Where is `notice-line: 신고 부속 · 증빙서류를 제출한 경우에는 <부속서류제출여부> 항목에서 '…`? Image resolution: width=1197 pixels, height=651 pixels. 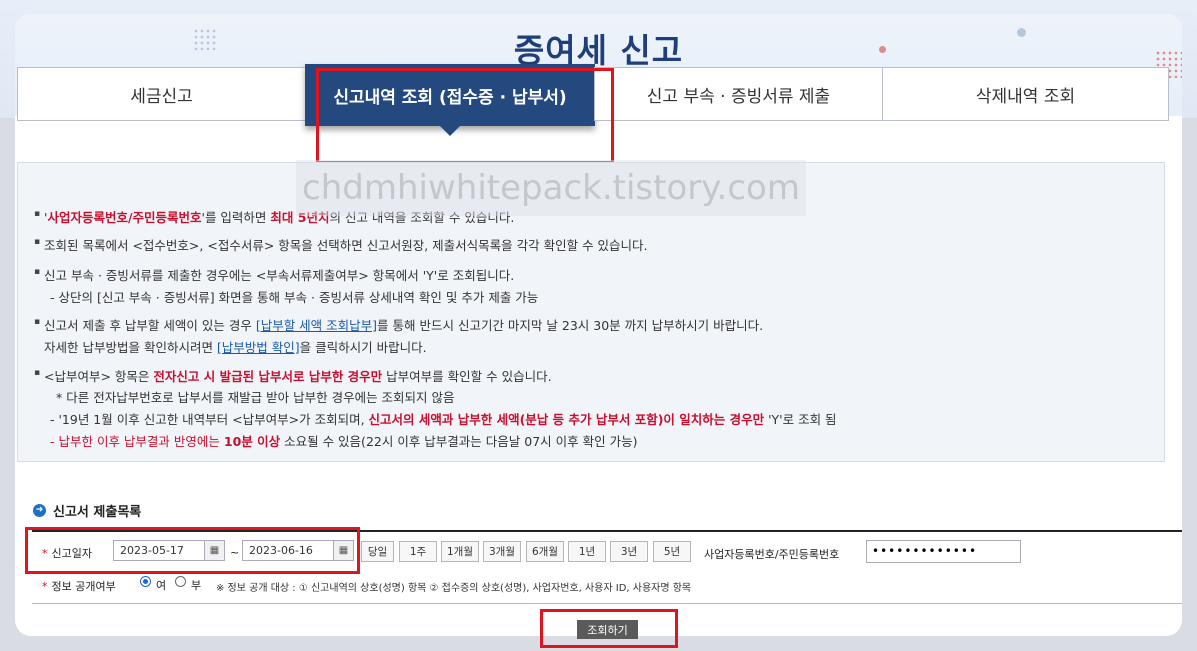 notice-line: 신고 부속 · 증빙서류를 제출한 경우에는 <부속서류제출여부> 항목에서 '… is located at coordinates (274, 274).